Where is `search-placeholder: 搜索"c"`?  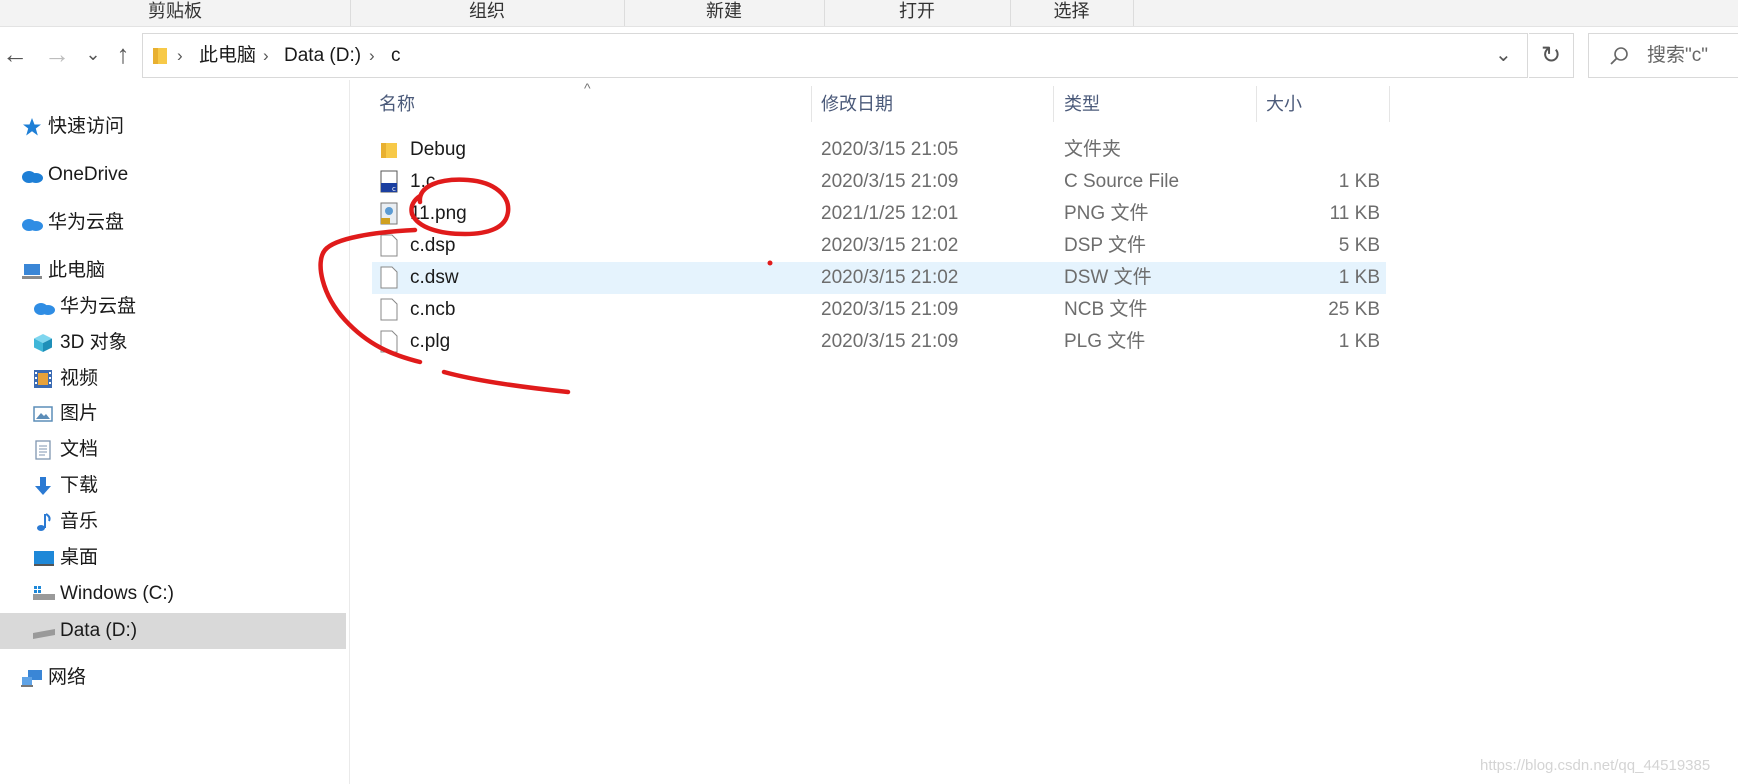 search-placeholder: 搜索"c" is located at coordinates (1677, 55).